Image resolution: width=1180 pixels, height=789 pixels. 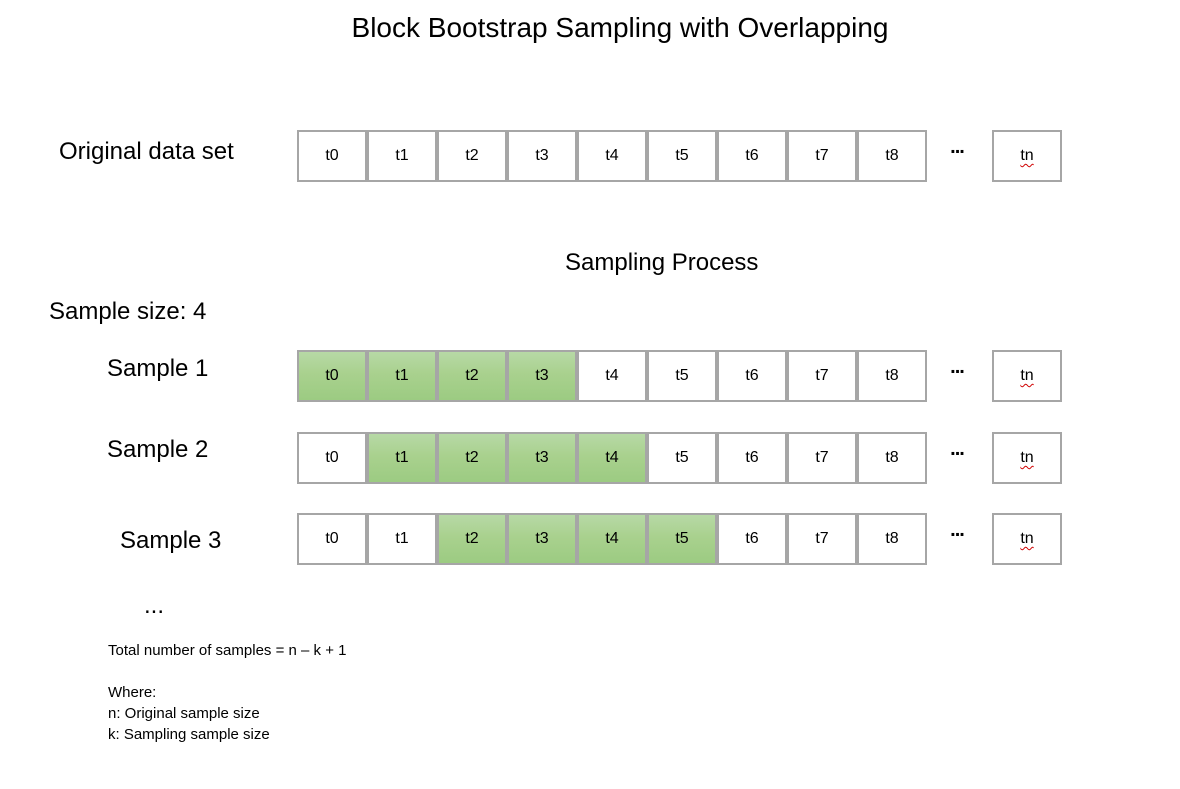 What do you see at coordinates (171, 540) in the screenshot?
I see `sample-3-label: Sample 3` at bounding box center [171, 540].